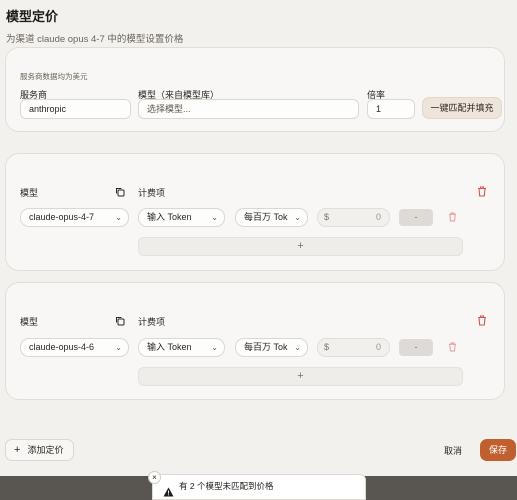  I want to click on model-select: claude-opus-4-6 ⌄, so click(74, 347).